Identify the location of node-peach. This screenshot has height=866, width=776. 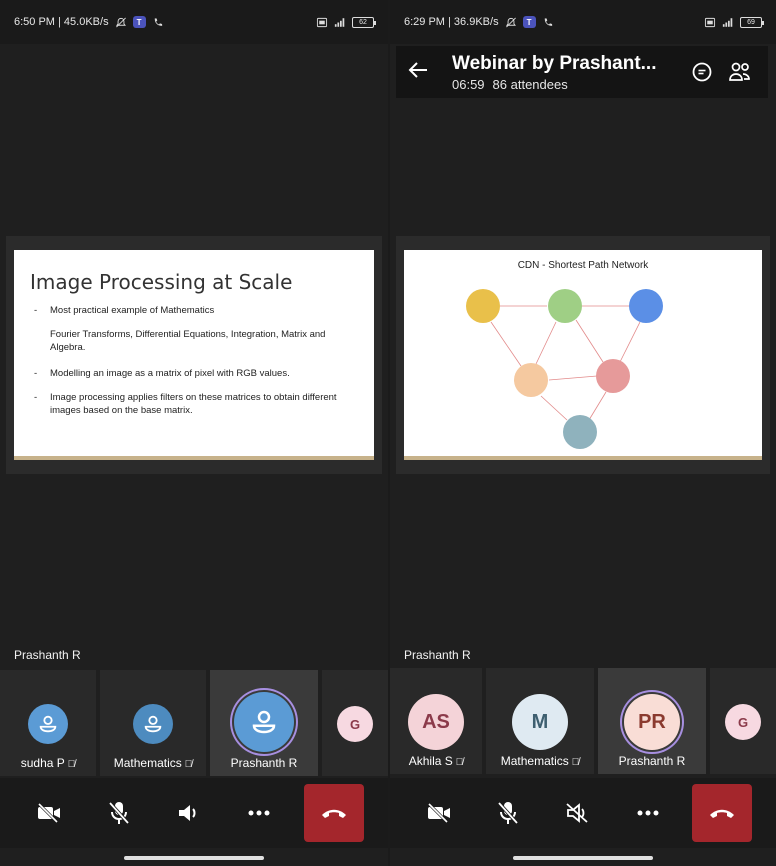
(531, 380).